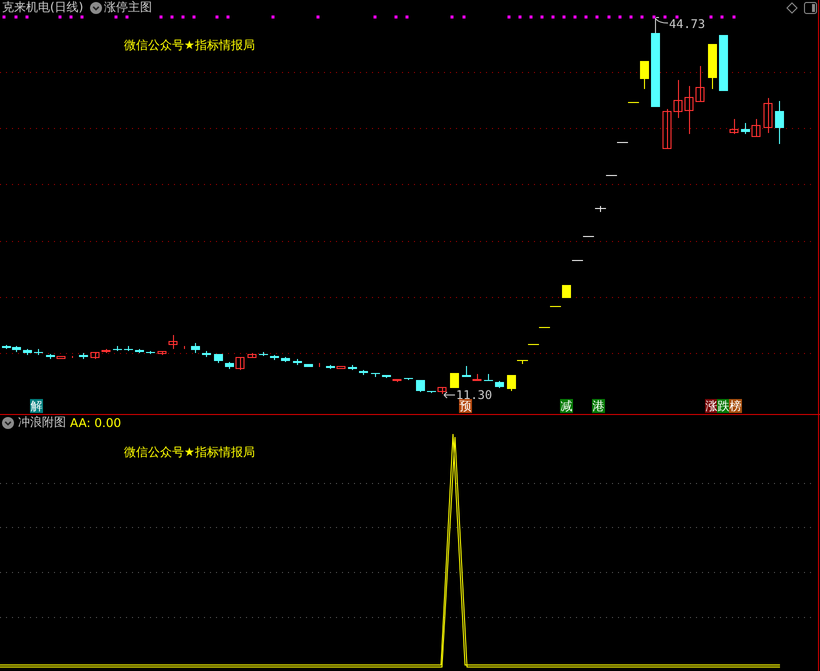 The height and width of the screenshot is (671, 820). Describe the element at coordinates (810, 8) in the screenshot. I see `panel-icon` at that location.